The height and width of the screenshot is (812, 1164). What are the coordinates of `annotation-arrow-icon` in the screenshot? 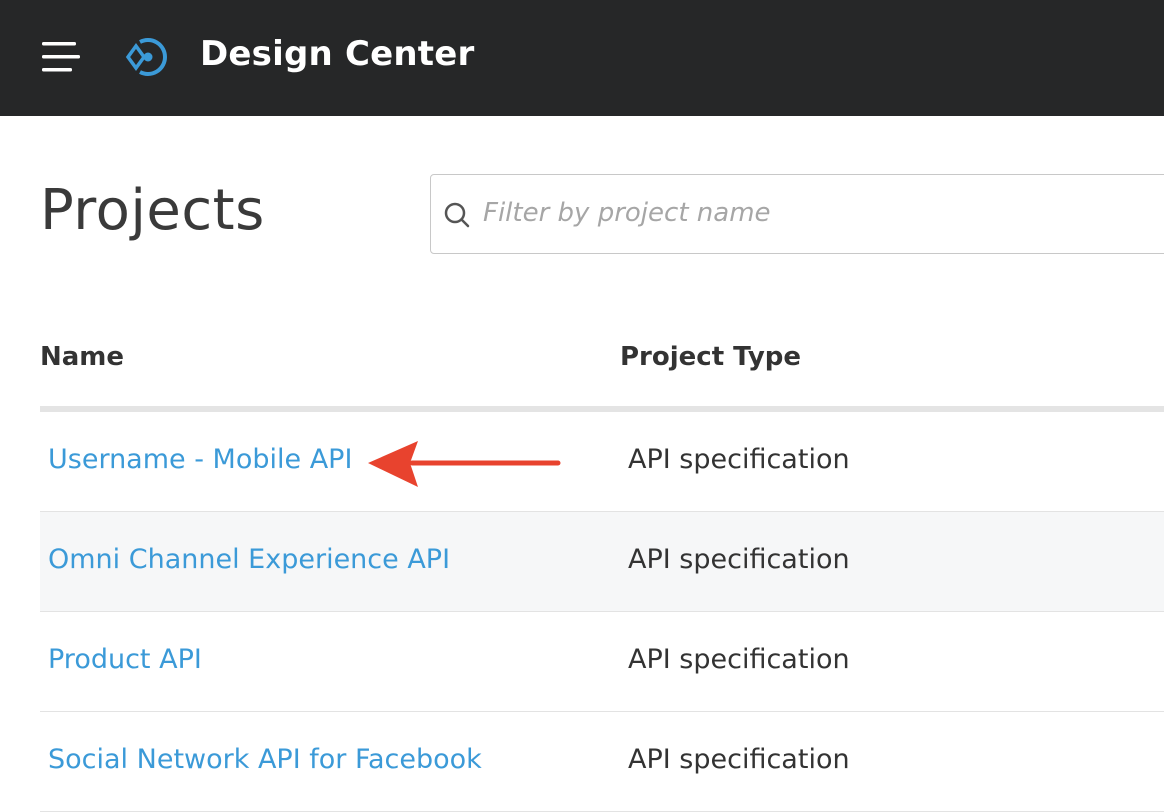 It's located at (464, 464).